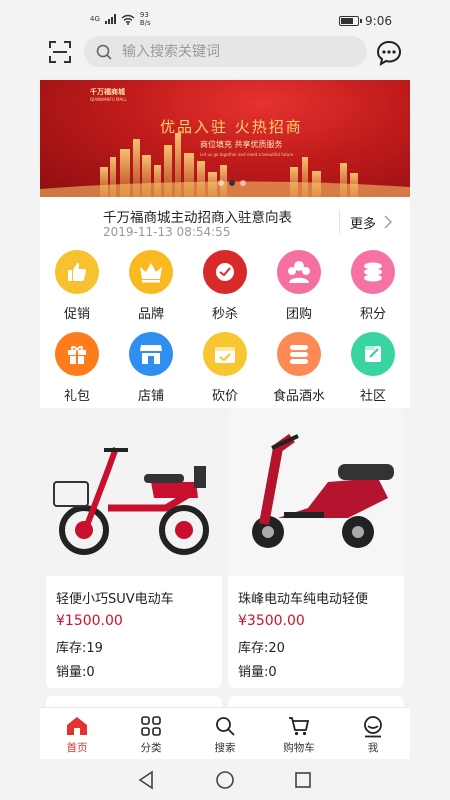 Image resolution: width=450 pixels, height=800 pixels. Describe the element at coordinates (120, 19) in the screenshot. I see `status-left: 4G 93 B/s` at that location.